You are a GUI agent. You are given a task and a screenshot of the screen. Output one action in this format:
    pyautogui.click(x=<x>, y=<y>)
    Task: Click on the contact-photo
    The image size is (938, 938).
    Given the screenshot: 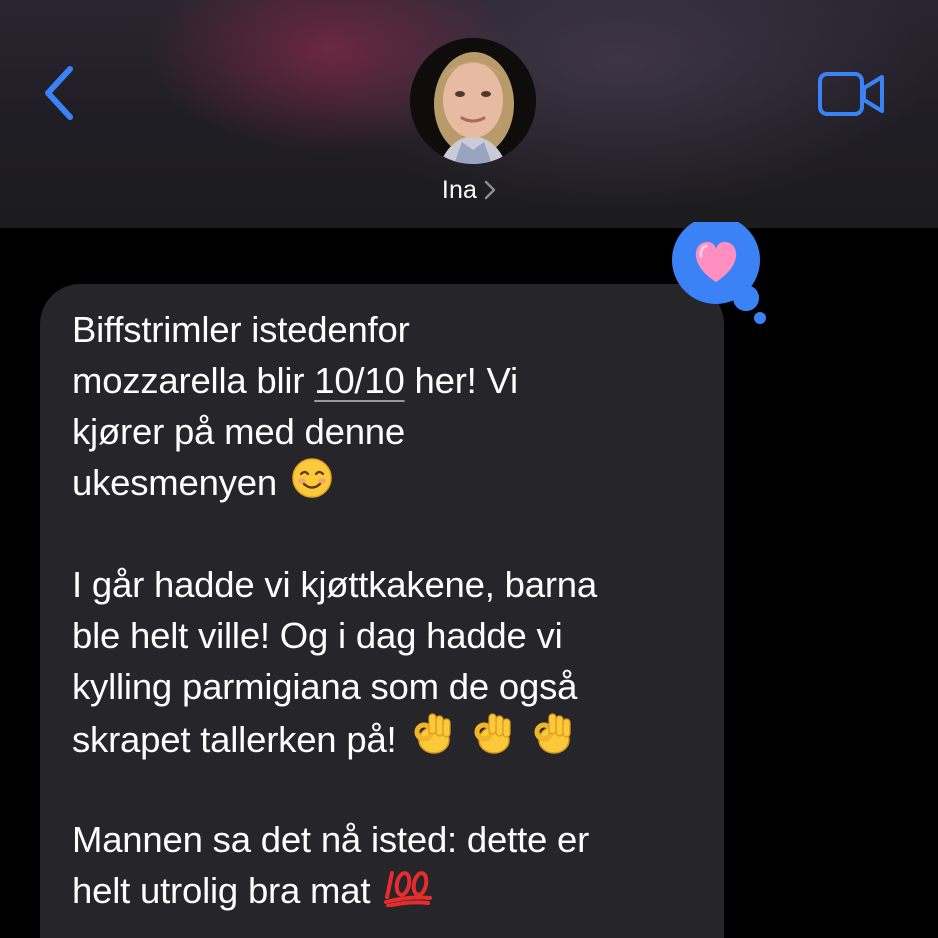 What is the action you would take?
    pyautogui.click(x=473, y=101)
    